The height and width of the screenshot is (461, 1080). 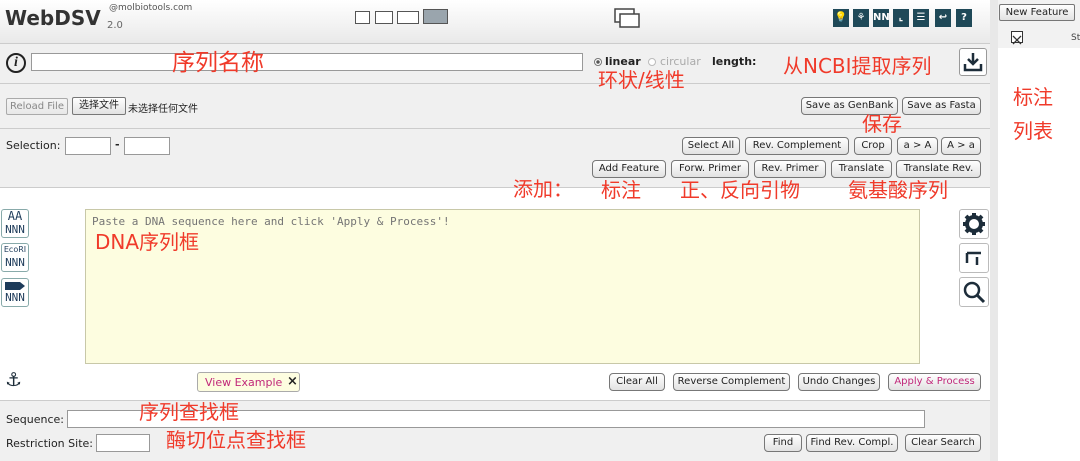 What do you see at coordinates (1017, 38) in the screenshot?
I see `select-all-features-checkbox` at bounding box center [1017, 38].